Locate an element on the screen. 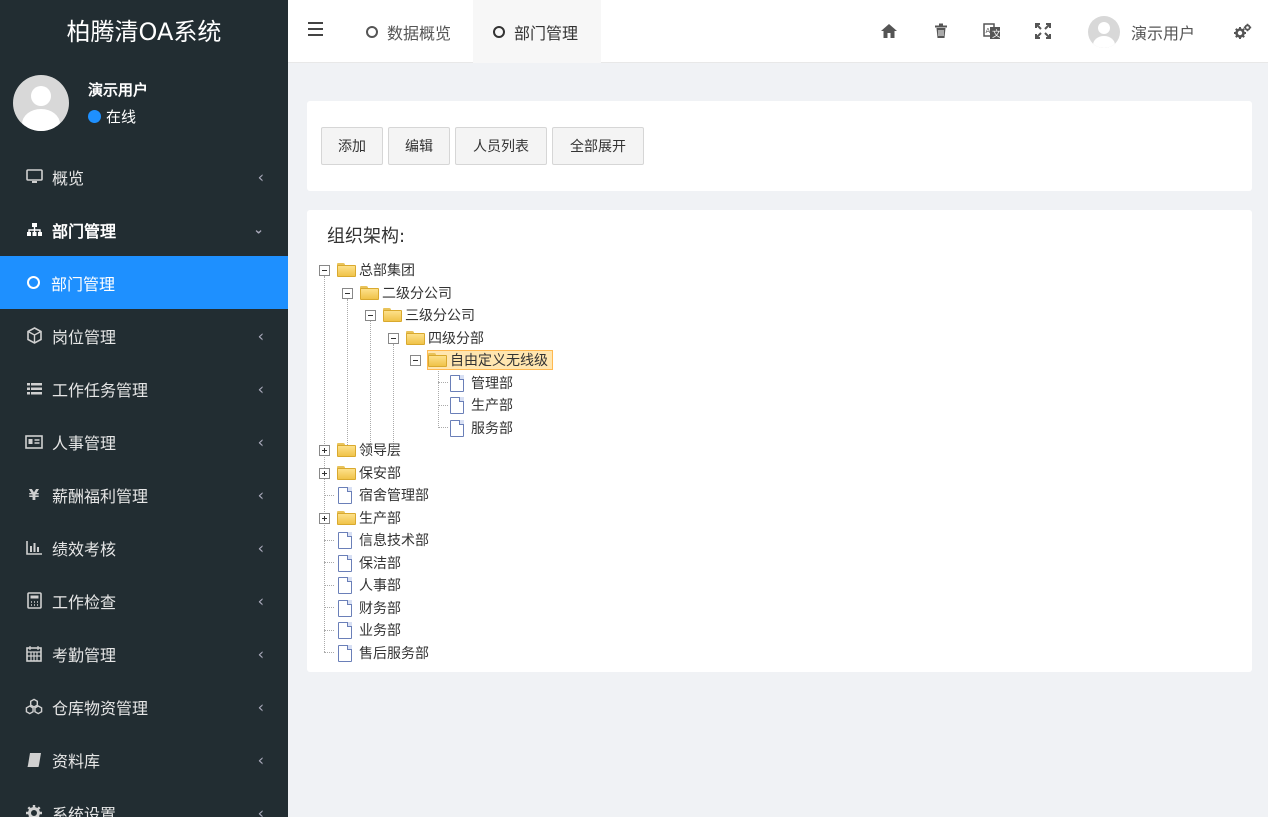 Image resolution: width=1268 pixels, height=817 pixels. trash-icon is located at coordinates (941, 31).